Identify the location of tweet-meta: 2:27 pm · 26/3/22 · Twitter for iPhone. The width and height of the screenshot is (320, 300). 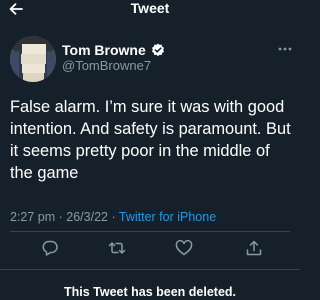
(113, 217).